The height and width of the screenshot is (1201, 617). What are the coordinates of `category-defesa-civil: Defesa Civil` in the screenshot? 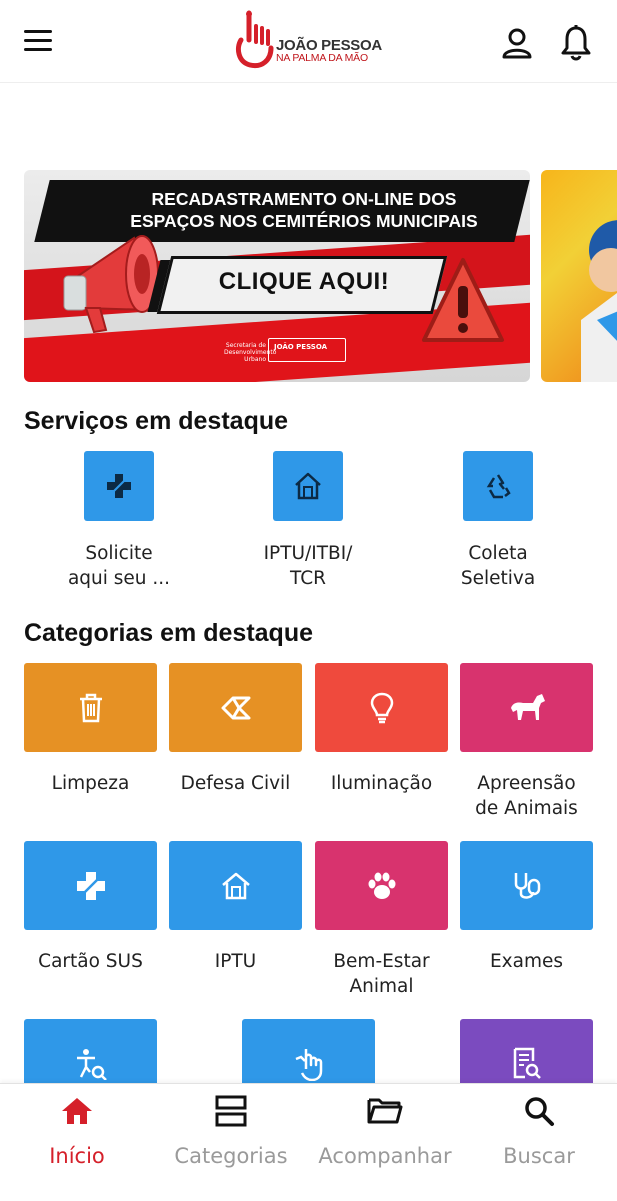 It's located at (235, 729).